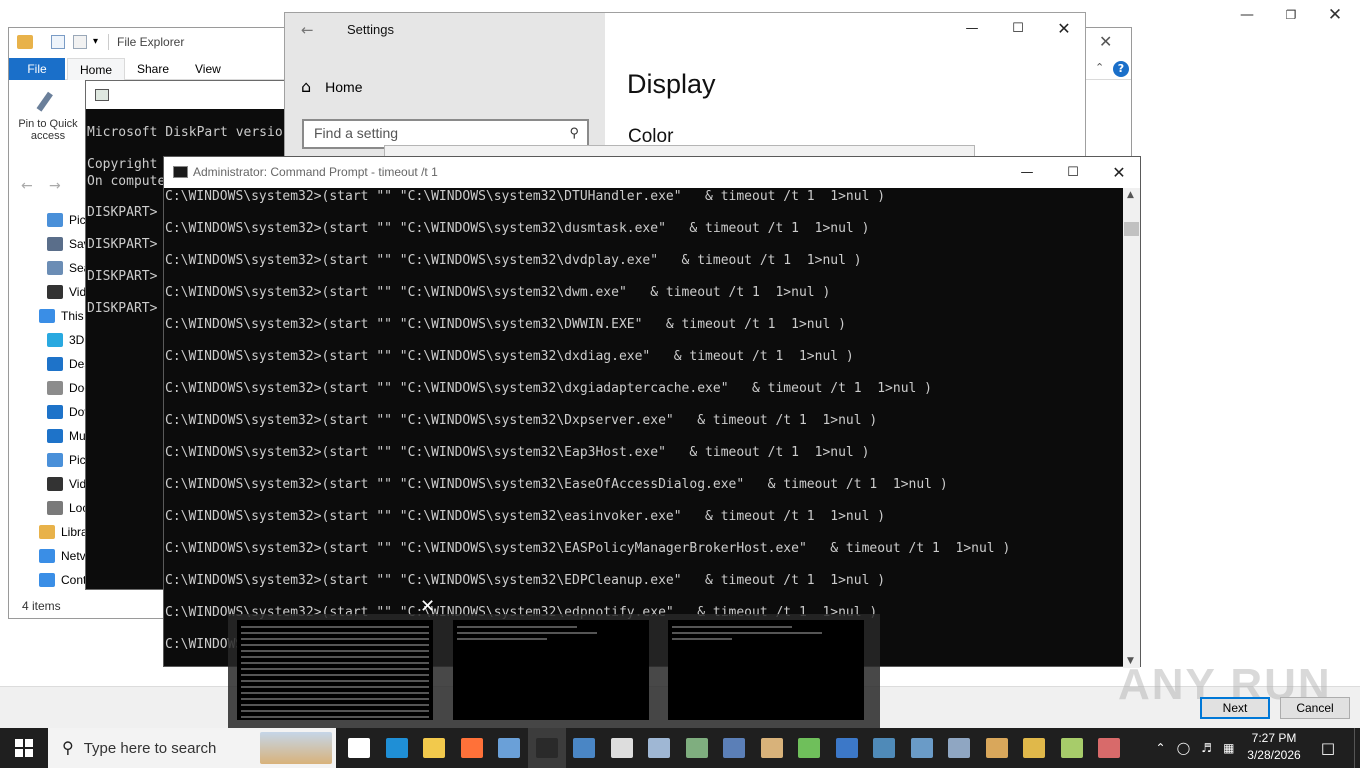 The height and width of the screenshot is (768, 1360). Describe the element at coordinates (922, 748) in the screenshot. I see `taskbar-app-doc2-button` at that location.